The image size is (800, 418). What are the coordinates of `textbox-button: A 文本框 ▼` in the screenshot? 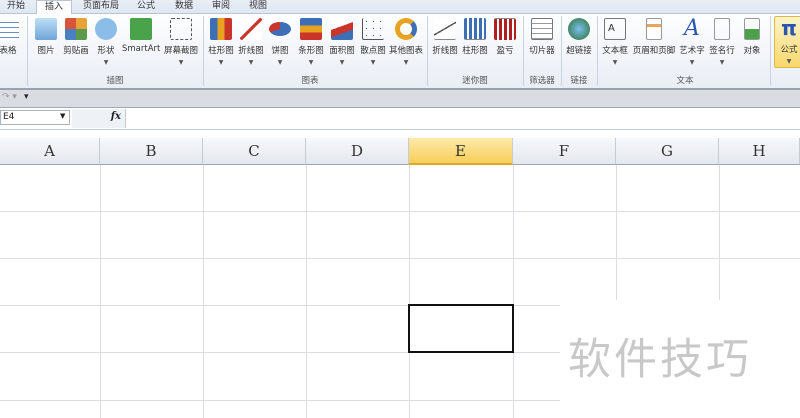 It's located at (615, 42).